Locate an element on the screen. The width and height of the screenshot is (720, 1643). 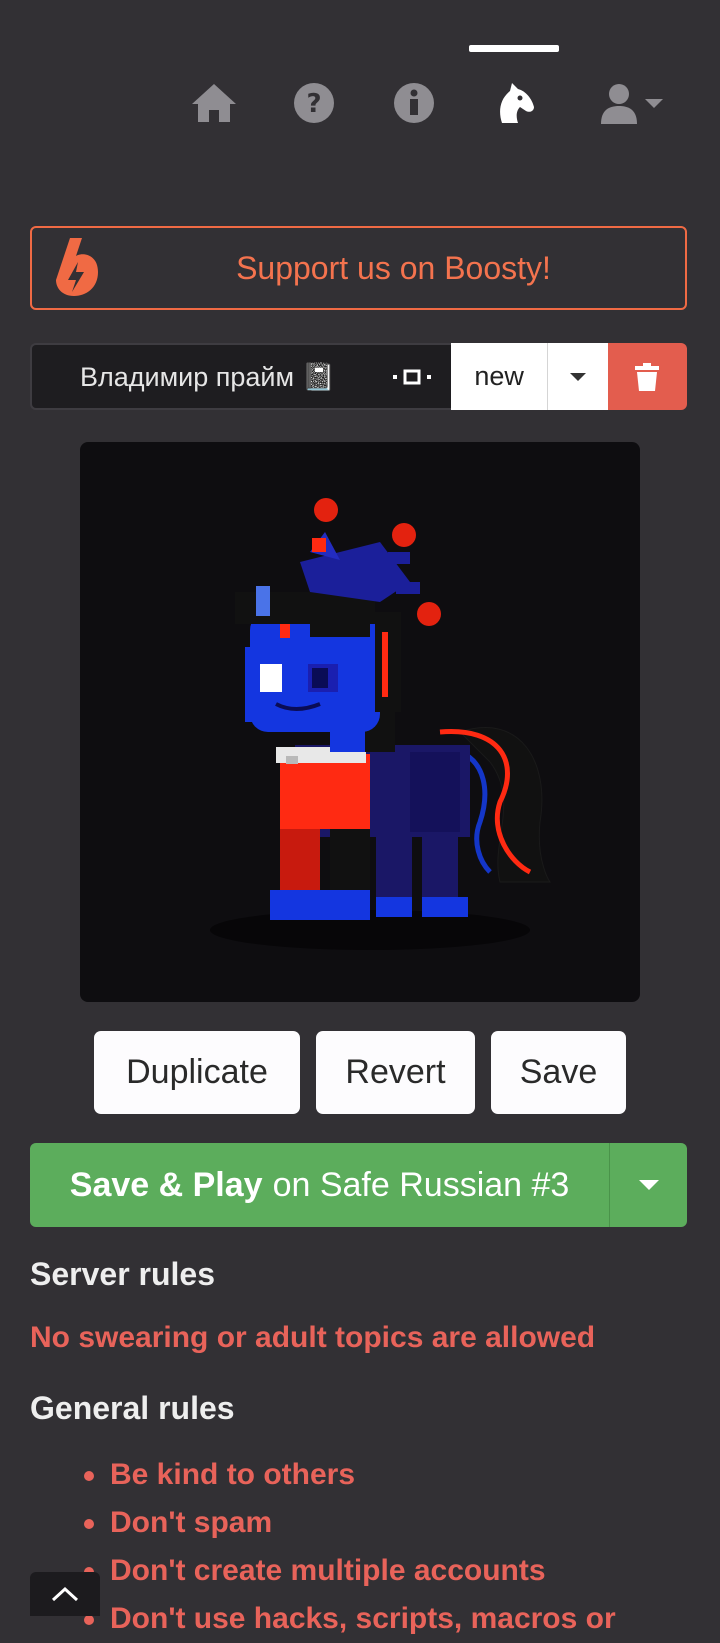
revert-button: Revert is located at coordinates (395, 1072).